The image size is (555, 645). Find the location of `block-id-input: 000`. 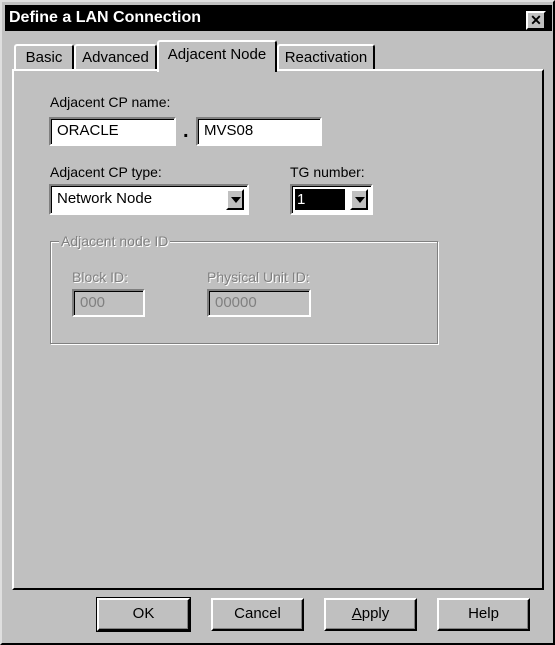

block-id-input: 000 is located at coordinates (108, 303).